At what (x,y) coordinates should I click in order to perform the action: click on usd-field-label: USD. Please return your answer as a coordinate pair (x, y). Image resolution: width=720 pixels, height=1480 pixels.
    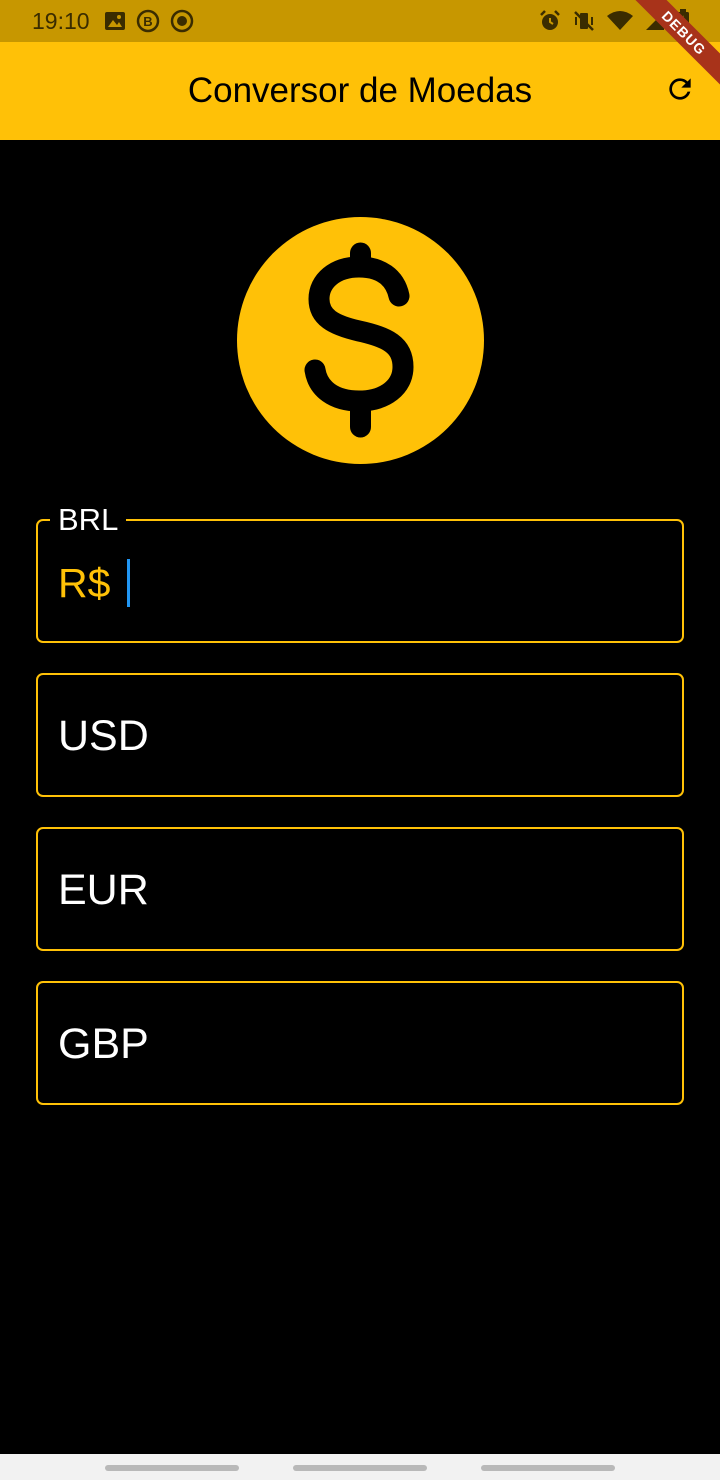
    Looking at the image, I should click on (103, 736).